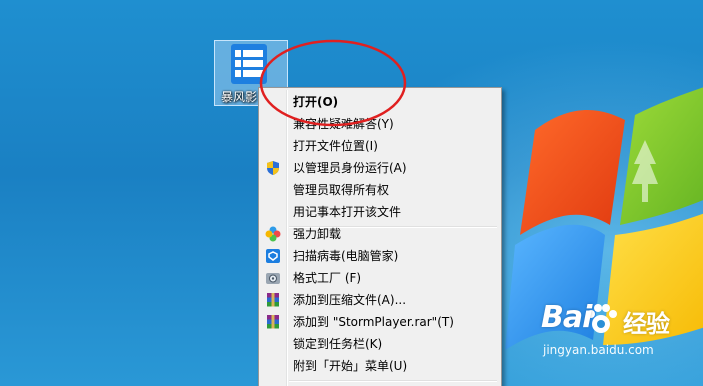  I want to click on menu-separator, so click(393, 381).